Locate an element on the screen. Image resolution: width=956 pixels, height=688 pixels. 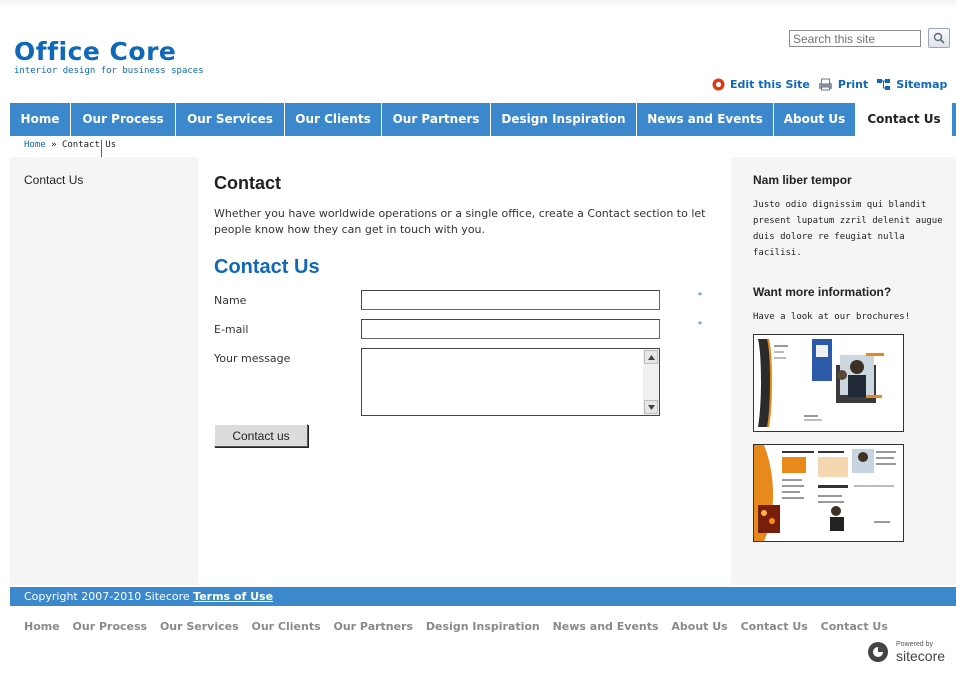
name-field is located at coordinates (510, 300).